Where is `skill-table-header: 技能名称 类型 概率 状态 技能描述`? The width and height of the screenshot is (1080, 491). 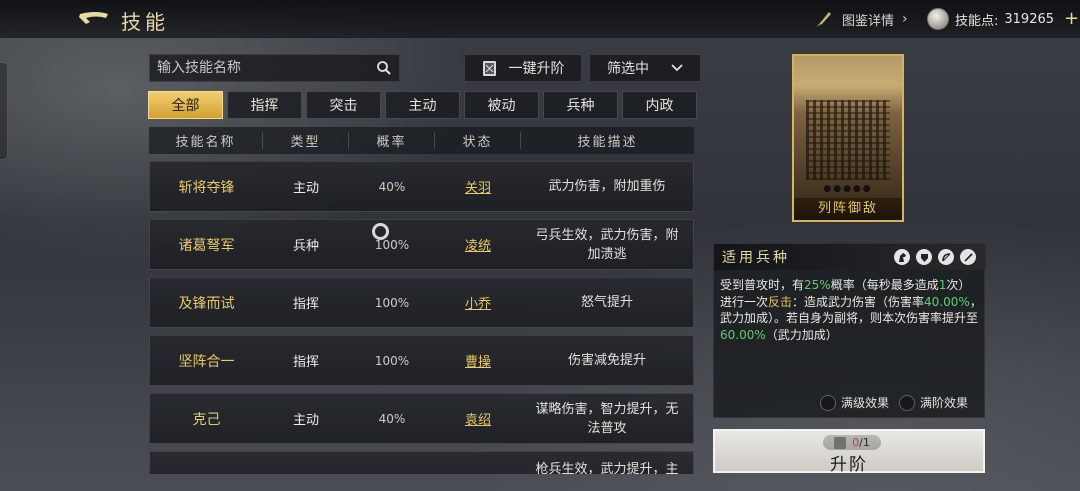
skill-table-header: 技能名称 类型 概率 状态 技能描述 is located at coordinates (421, 140).